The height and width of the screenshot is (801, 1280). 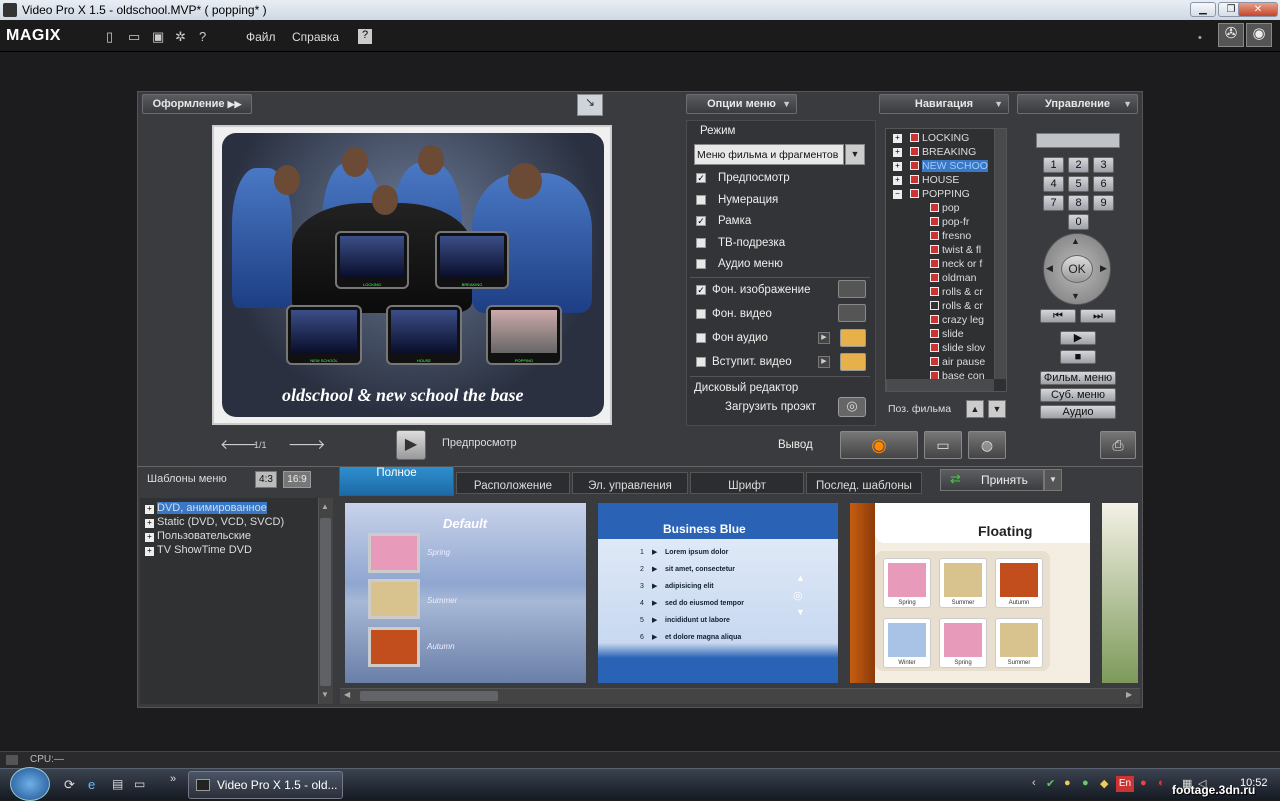 I want to click on chevron-down-icon: ▼, so click(x=855, y=154).